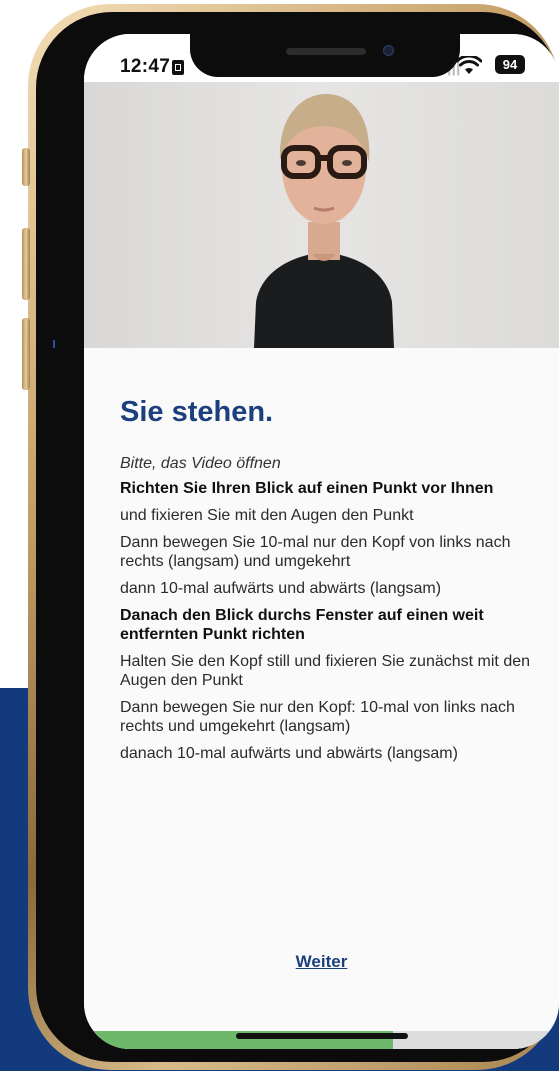 The width and height of the screenshot is (559, 1071). Describe the element at coordinates (469, 65) in the screenshot. I see `wifi-icon` at that location.